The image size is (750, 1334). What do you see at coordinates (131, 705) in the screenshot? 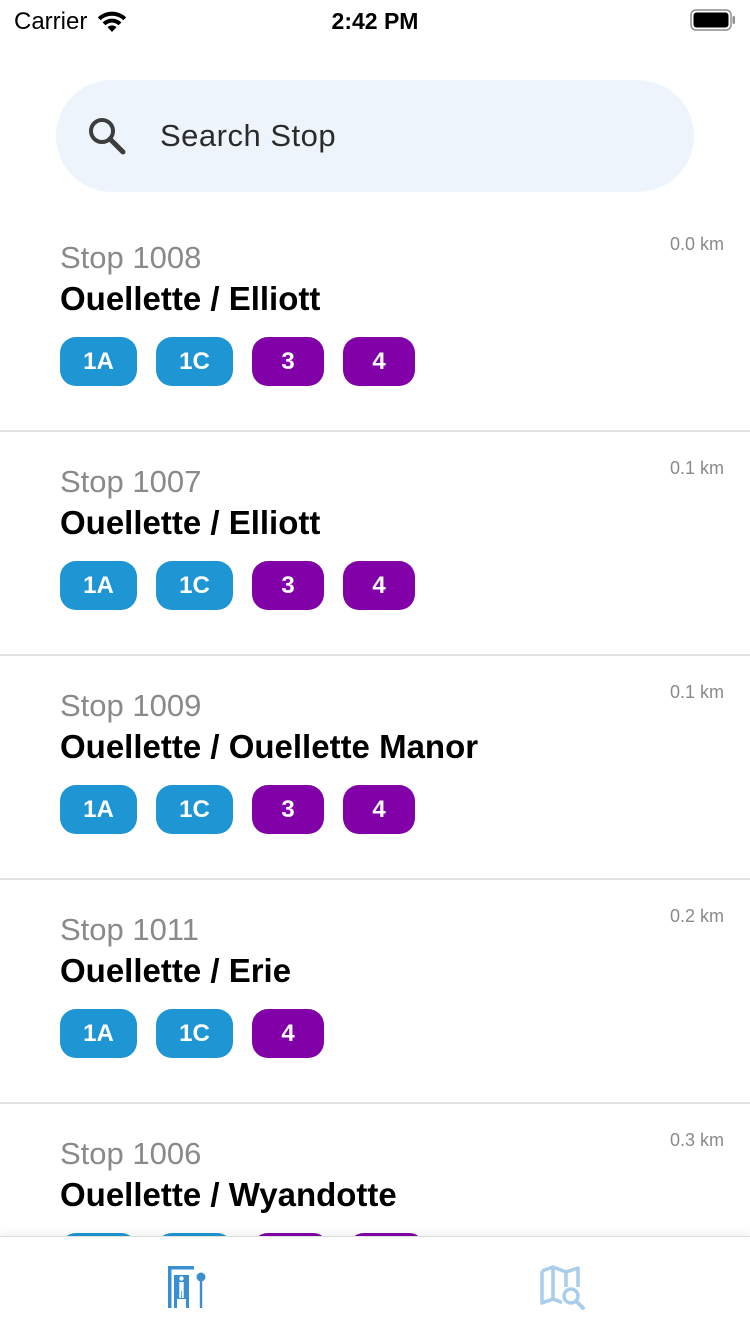
I see `stop-number: Stop 1009` at bounding box center [131, 705].